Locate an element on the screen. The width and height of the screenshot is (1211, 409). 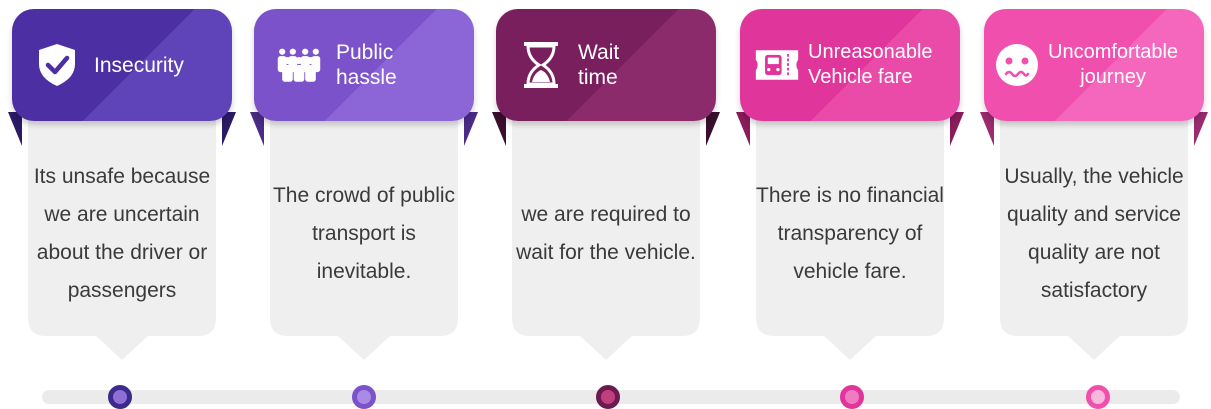
hourglass-icon is located at coordinates (541, 65).